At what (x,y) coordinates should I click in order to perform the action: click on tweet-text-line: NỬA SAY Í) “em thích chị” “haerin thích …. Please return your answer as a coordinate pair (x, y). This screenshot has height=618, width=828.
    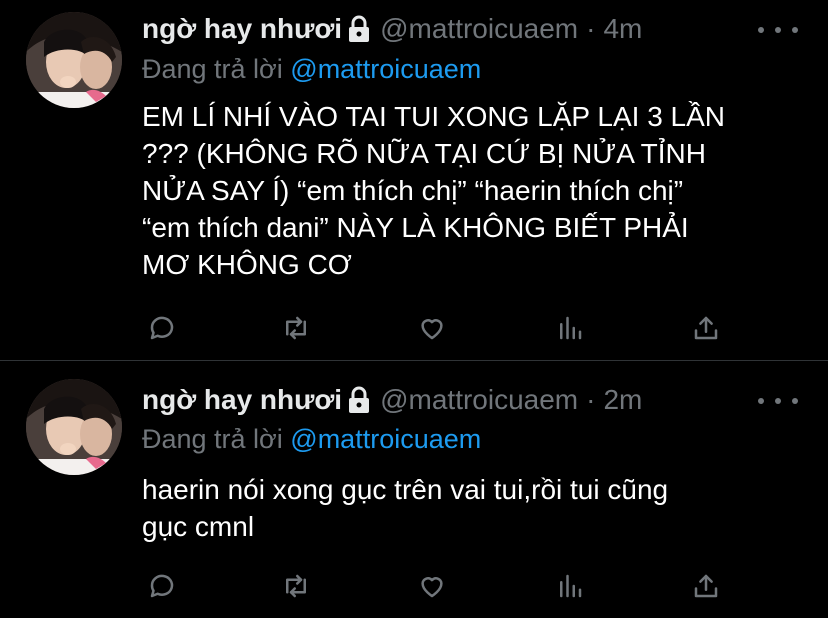
    Looking at the image, I should click on (413, 190).